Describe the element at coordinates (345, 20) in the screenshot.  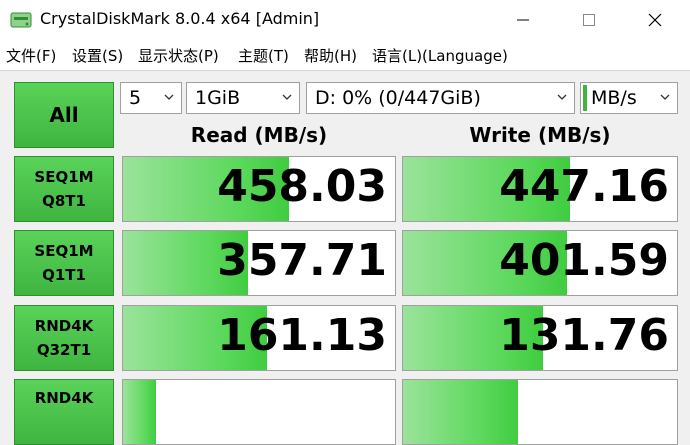
I see `title-bar: CrystalDiskMark 8.0.4 x64 [Admin]` at that location.